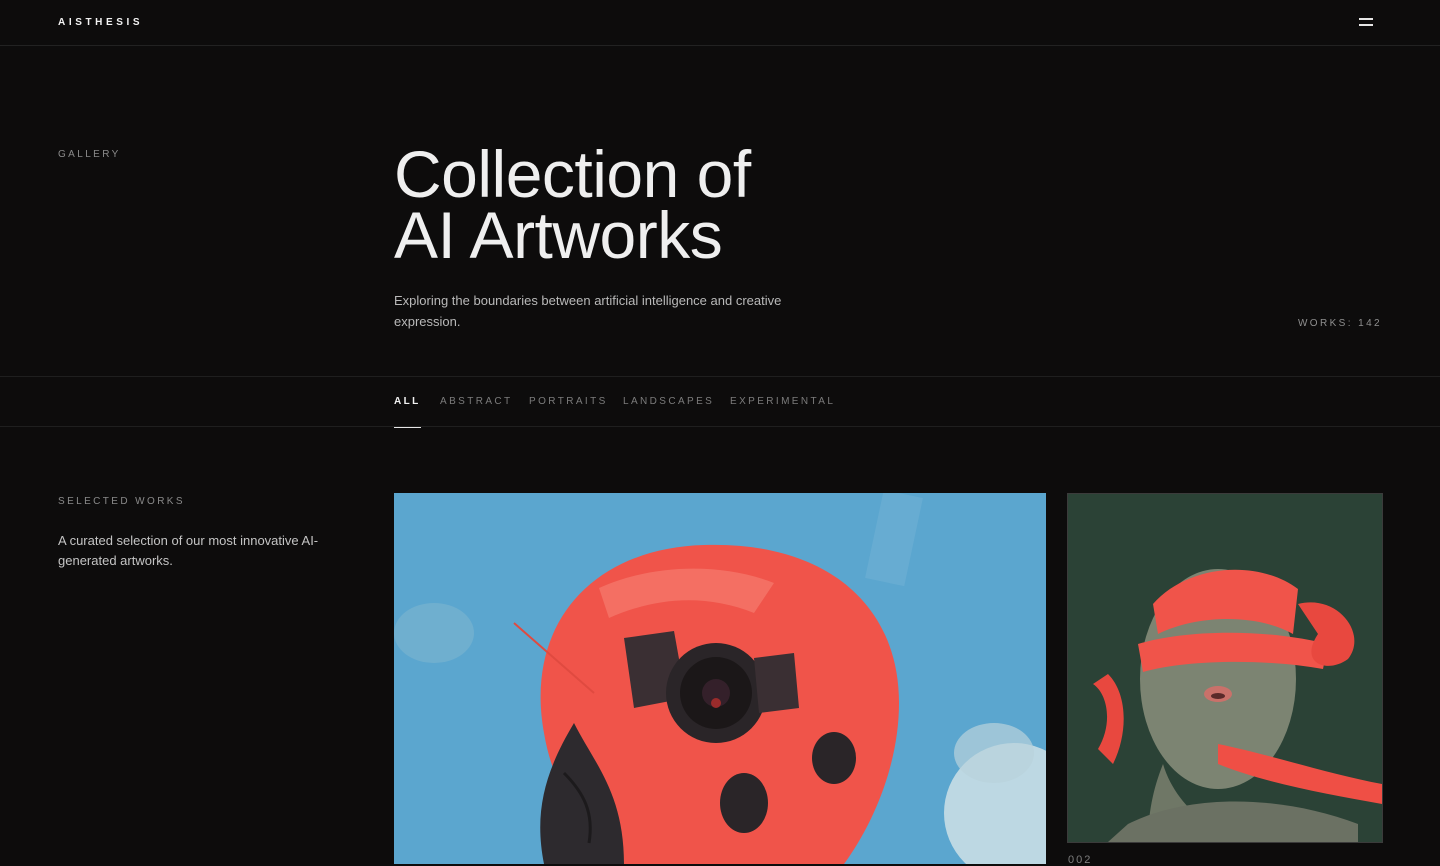  What do you see at coordinates (407, 402) in the screenshot?
I see `tab-all: ALL` at bounding box center [407, 402].